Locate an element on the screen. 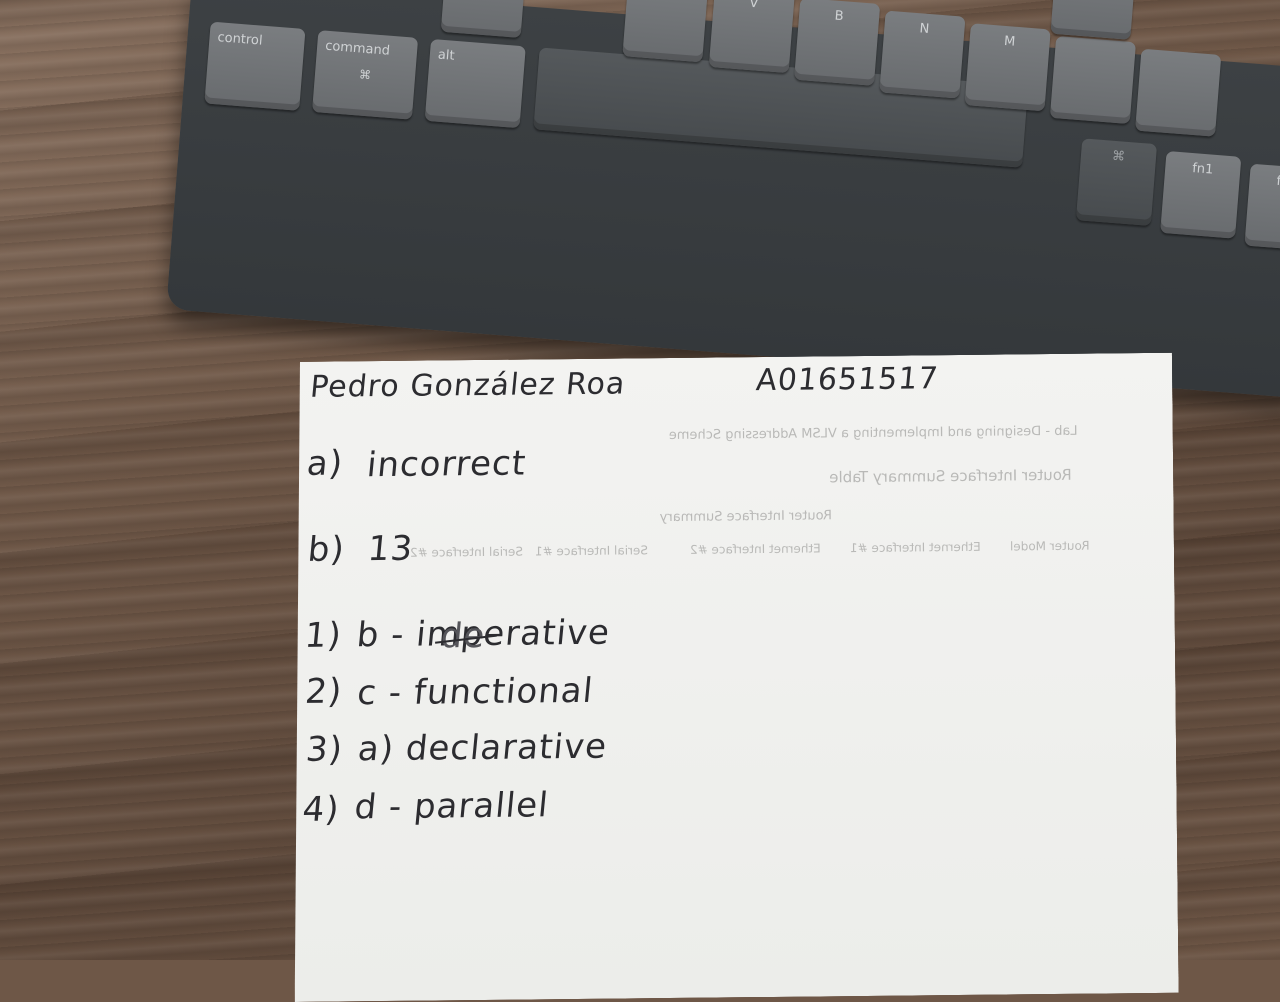 The image size is (1280, 1002). answer-label: 2) is located at coordinates (324, 691).